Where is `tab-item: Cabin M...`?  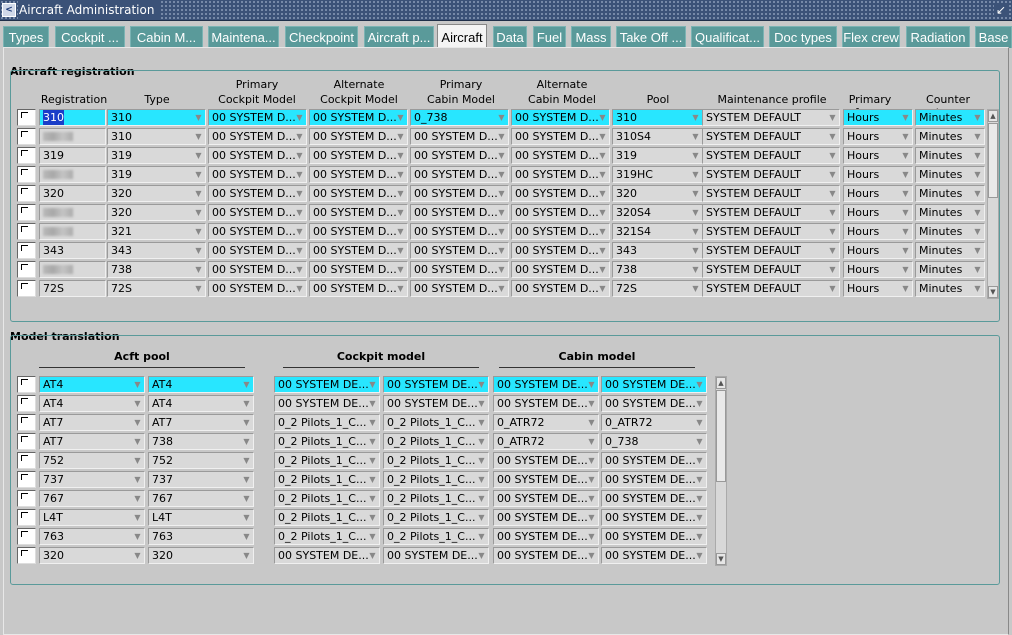 tab-item: Cabin M... is located at coordinates (166, 37).